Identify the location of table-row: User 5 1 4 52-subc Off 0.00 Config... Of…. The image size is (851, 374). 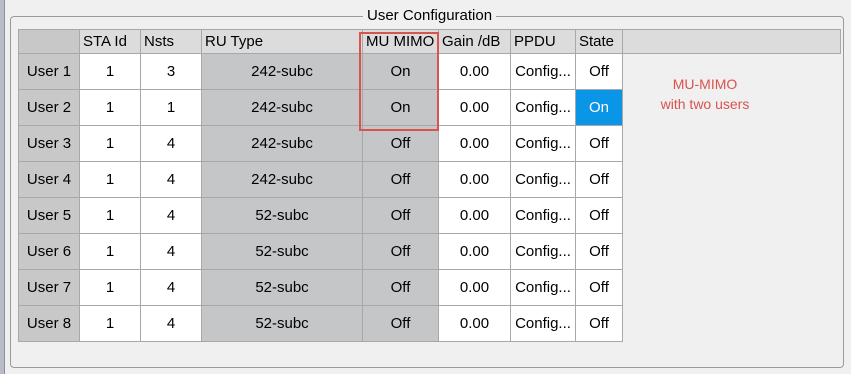
(429, 215).